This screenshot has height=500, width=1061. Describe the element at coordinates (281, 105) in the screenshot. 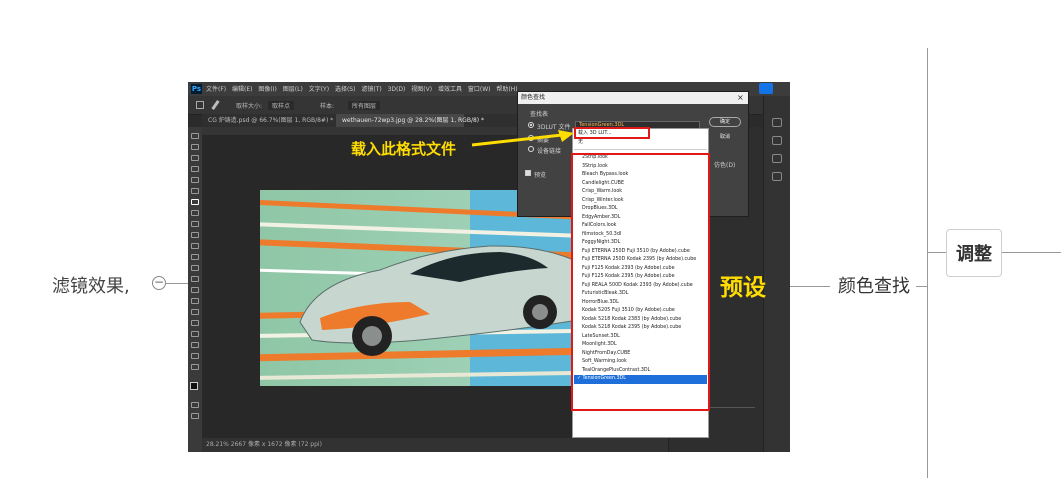

I see `sample-size-select: 取样点` at that location.